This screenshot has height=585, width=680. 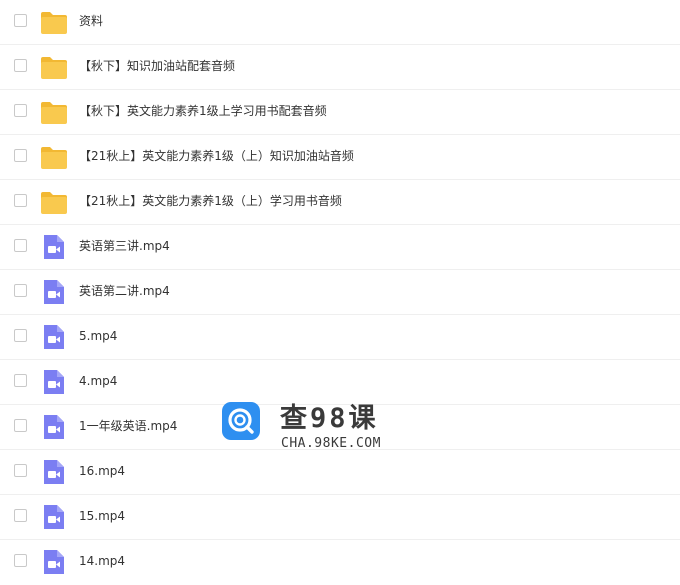 What do you see at coordinates (210, 201) in the screenshot?
I see `file-name: 【21秋上】英文能力素养1级（上）学习用书音频` at bounding box center [210, 201].